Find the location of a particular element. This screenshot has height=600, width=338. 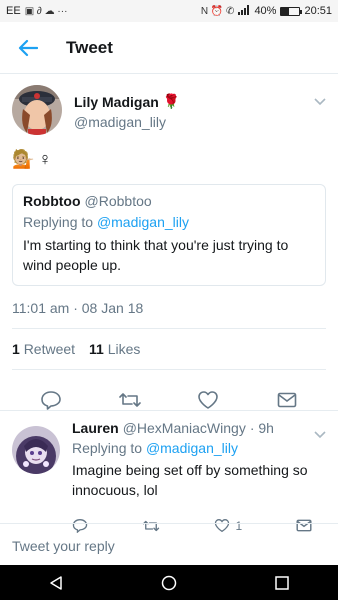

nav-recents-button is located at coordinates (282, 583).